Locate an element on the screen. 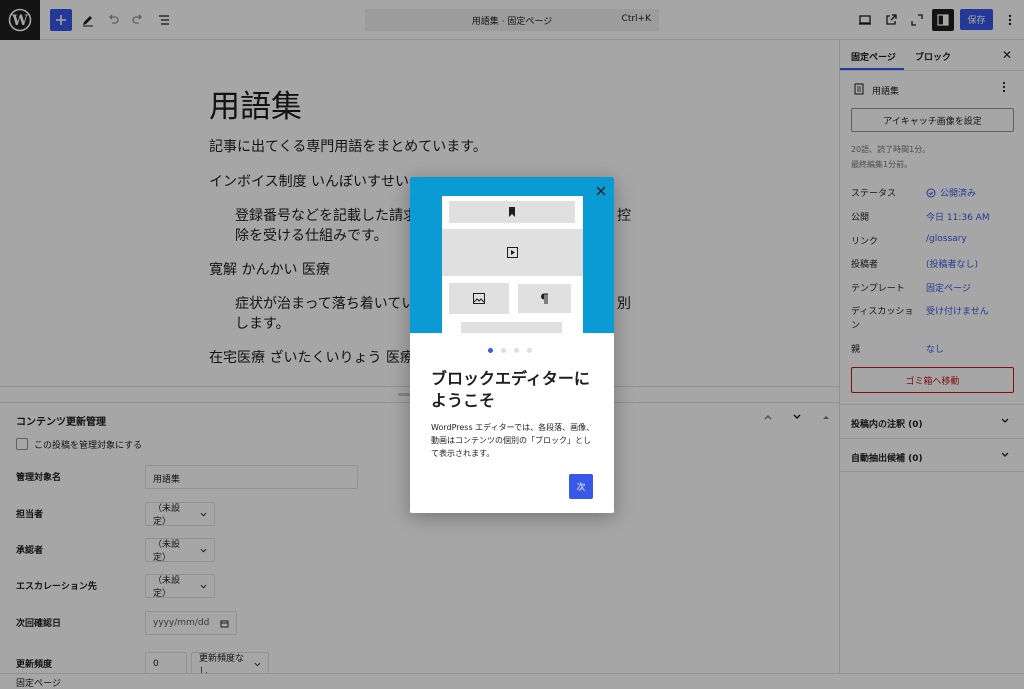 The image size is (1024, 689). illustration-panel is located at coordinates (512, 264).